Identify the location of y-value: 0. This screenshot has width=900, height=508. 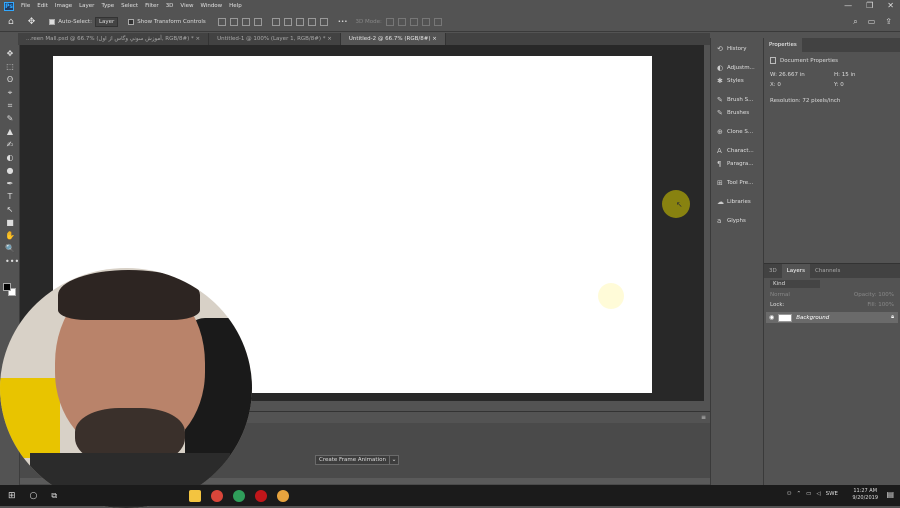
(842, 85).